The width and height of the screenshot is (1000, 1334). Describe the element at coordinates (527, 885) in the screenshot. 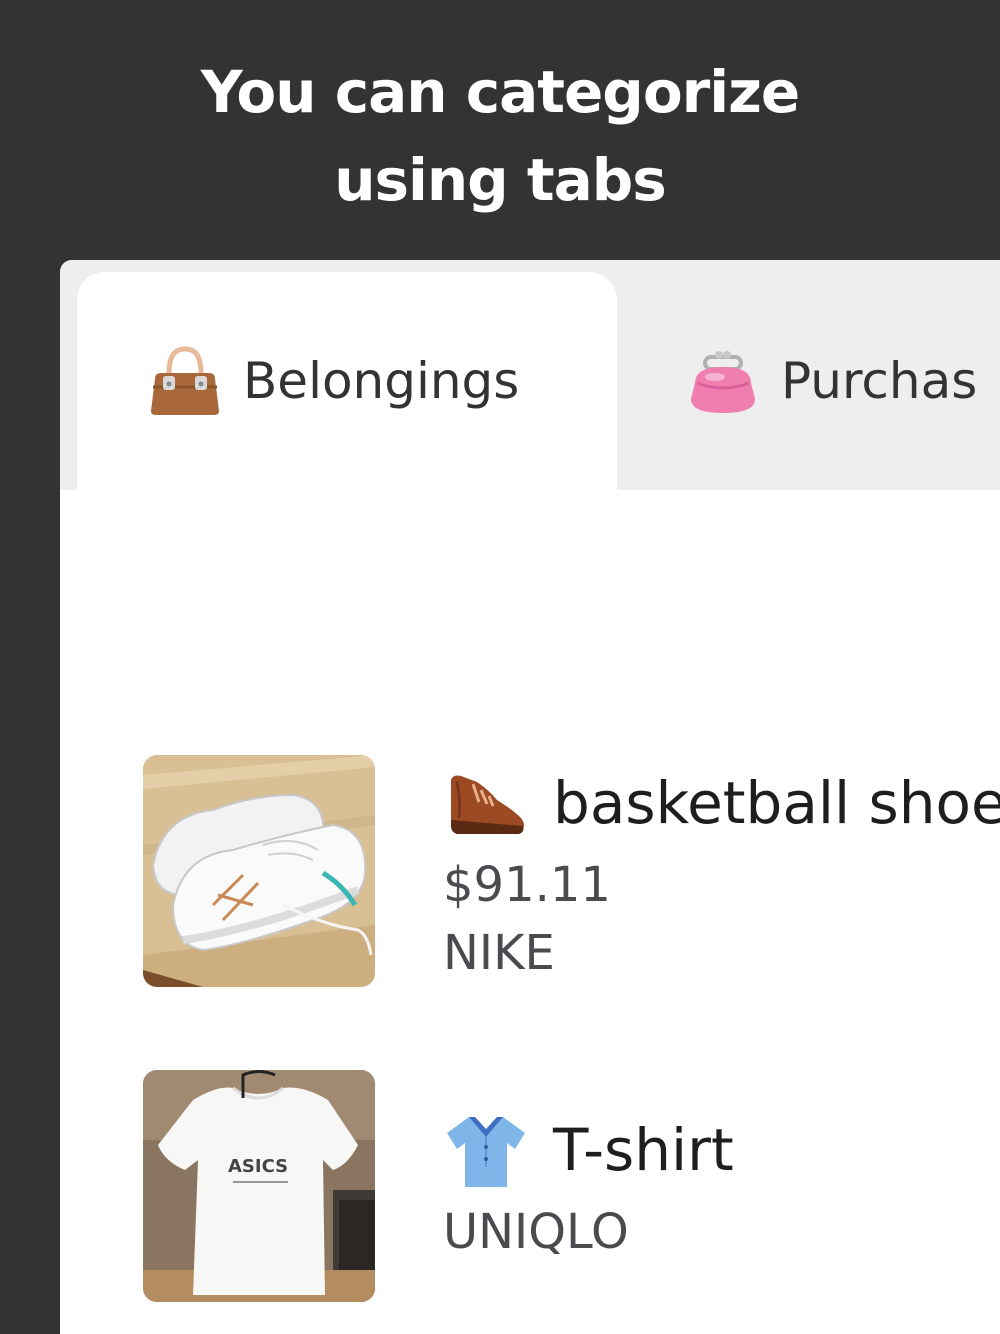

I see `item-price: $91.11` at that location.